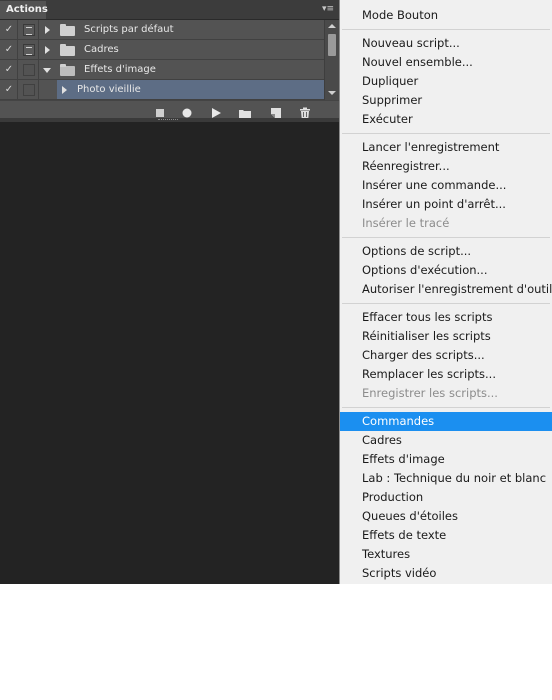 The image size is (552, 700). Describe the element at coordinates (109, 89) in the screenshot. I see `action-label: Photo vieillie` at that location.